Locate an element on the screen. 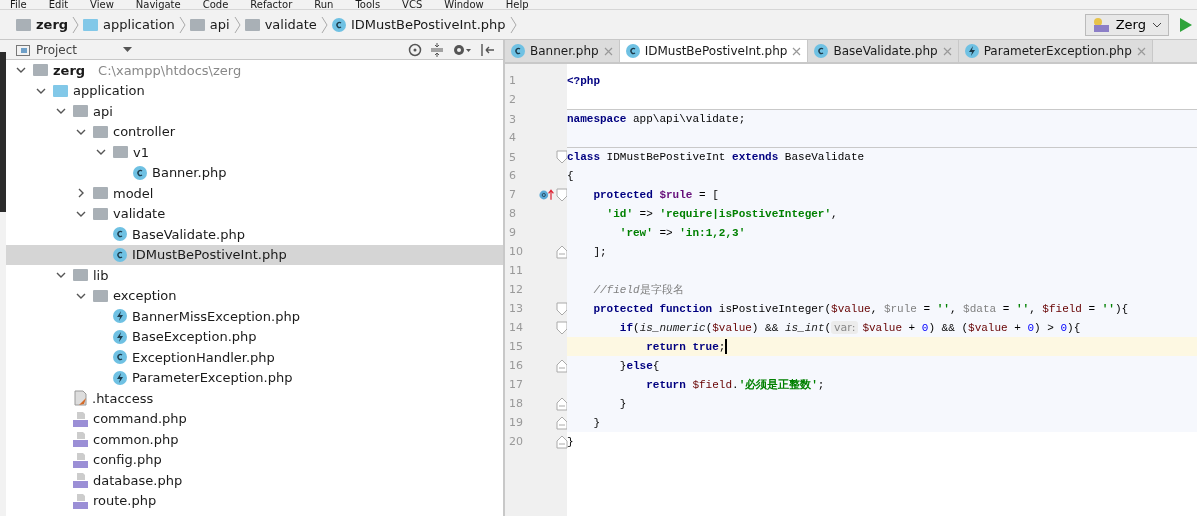  code-line: } is located at coordinates (571, 442).